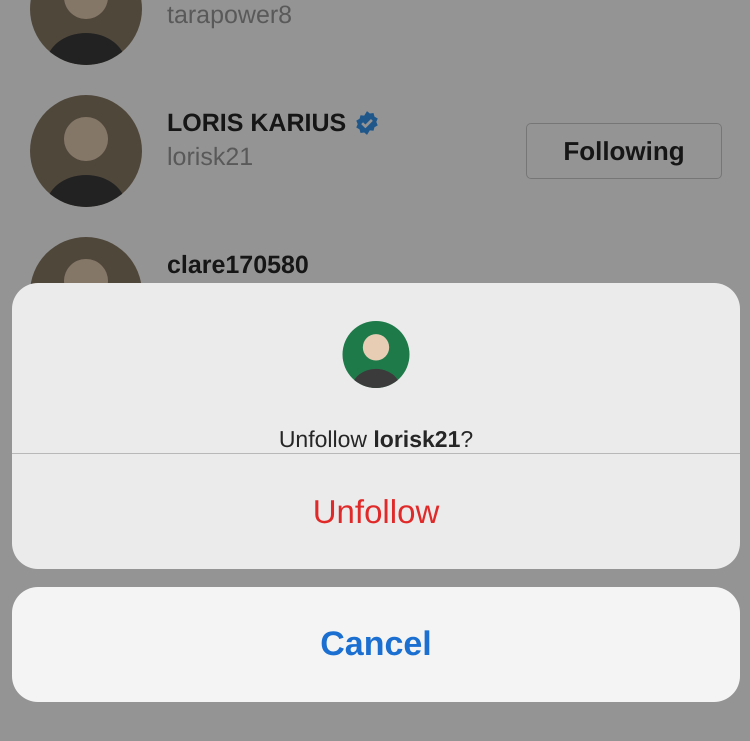  I want to click on unfollow-prompt: Unfollow lorisk21?, so click(376, 439).